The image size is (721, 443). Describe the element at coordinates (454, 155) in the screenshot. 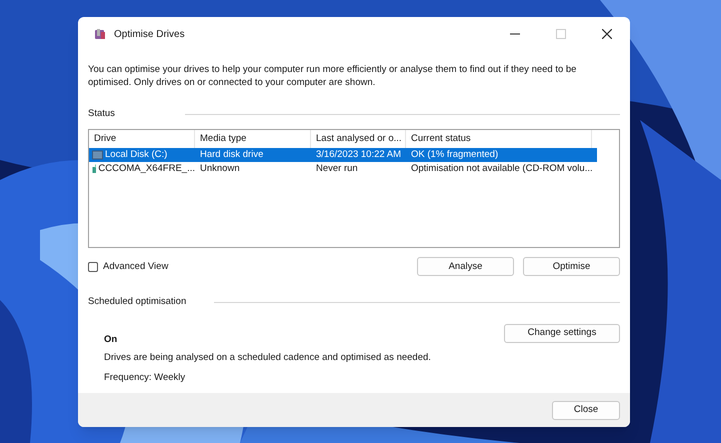

I see `table-cell: OK (1% fragmented)` at that location.